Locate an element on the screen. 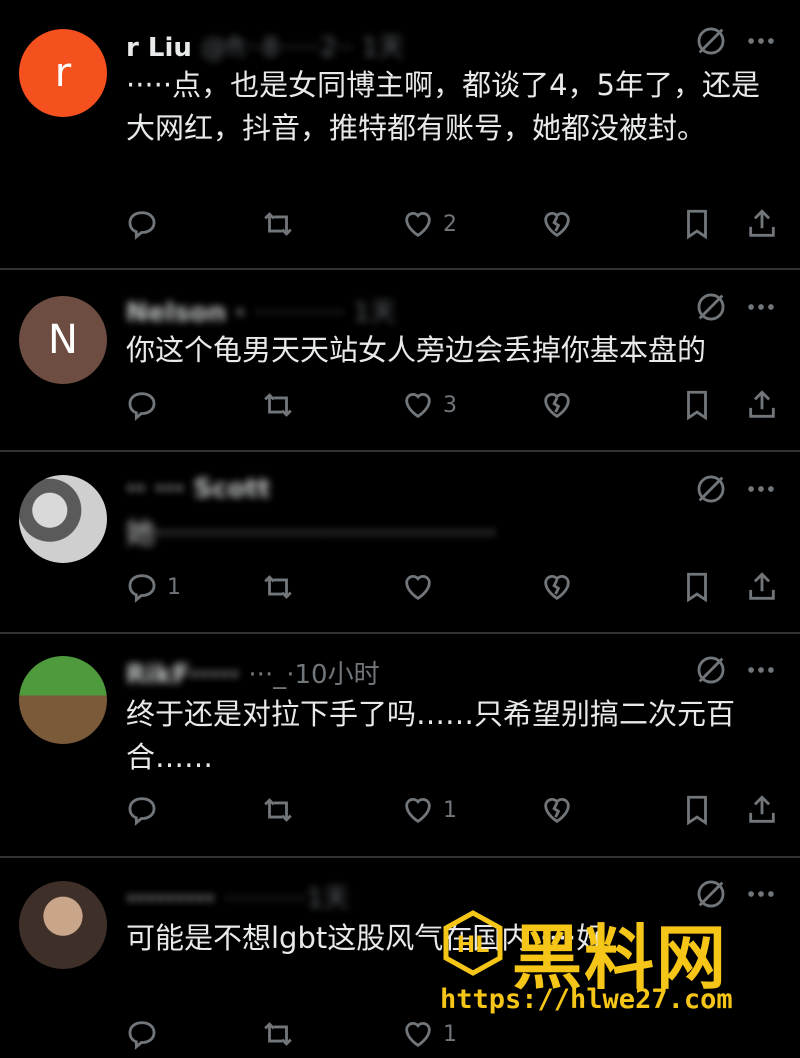 This screenshot has height=1058, width=800. author-handle-meta: ··········1天 is located at coordinates (286, 899).